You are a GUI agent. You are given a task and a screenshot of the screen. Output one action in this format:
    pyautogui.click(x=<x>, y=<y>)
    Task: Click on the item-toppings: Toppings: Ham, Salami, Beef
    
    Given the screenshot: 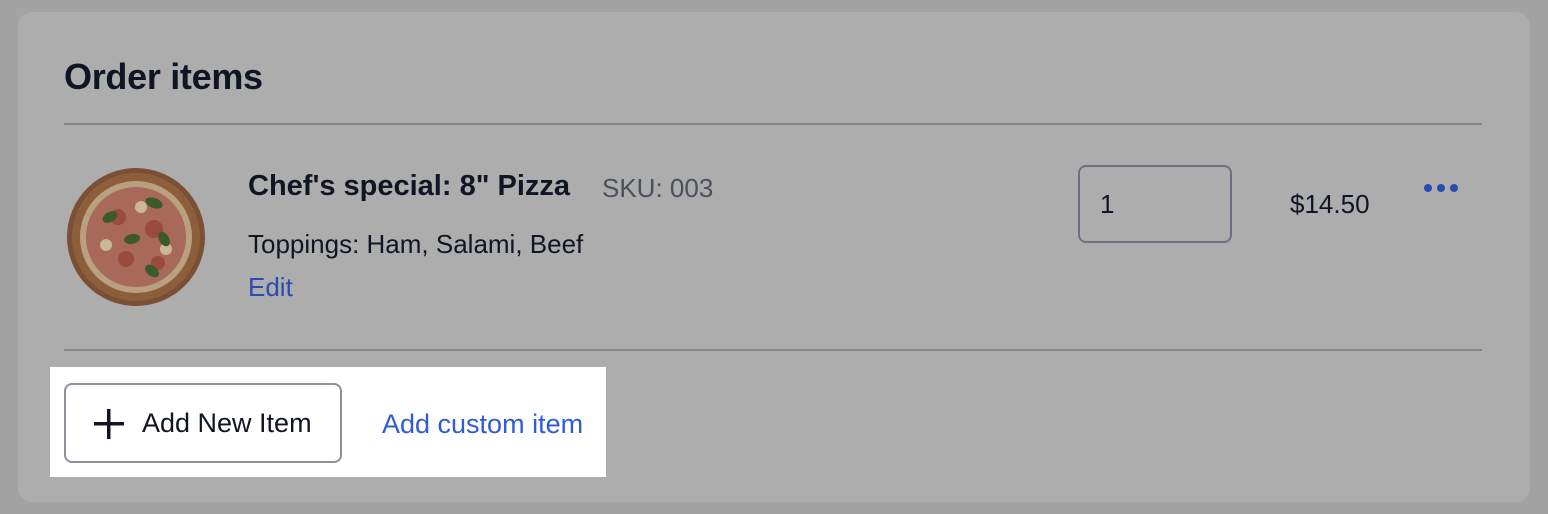 What is the action you would take?
    pyautogui.click(x=416, y=244)
    